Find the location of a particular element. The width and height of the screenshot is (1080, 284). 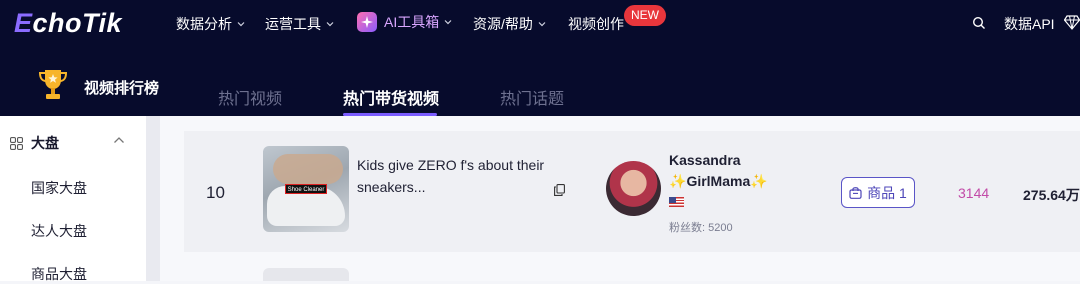

avatar is located at coordinates (633, 188).